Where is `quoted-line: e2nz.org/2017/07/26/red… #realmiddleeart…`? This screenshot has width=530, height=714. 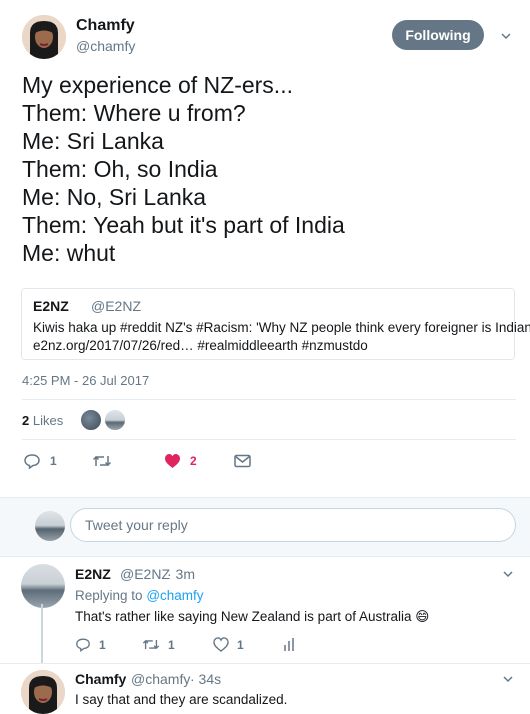
quoted-line: e2nz.org/2017/07/26/red… #realmiddleeart… is located at coordinates (200, 345).